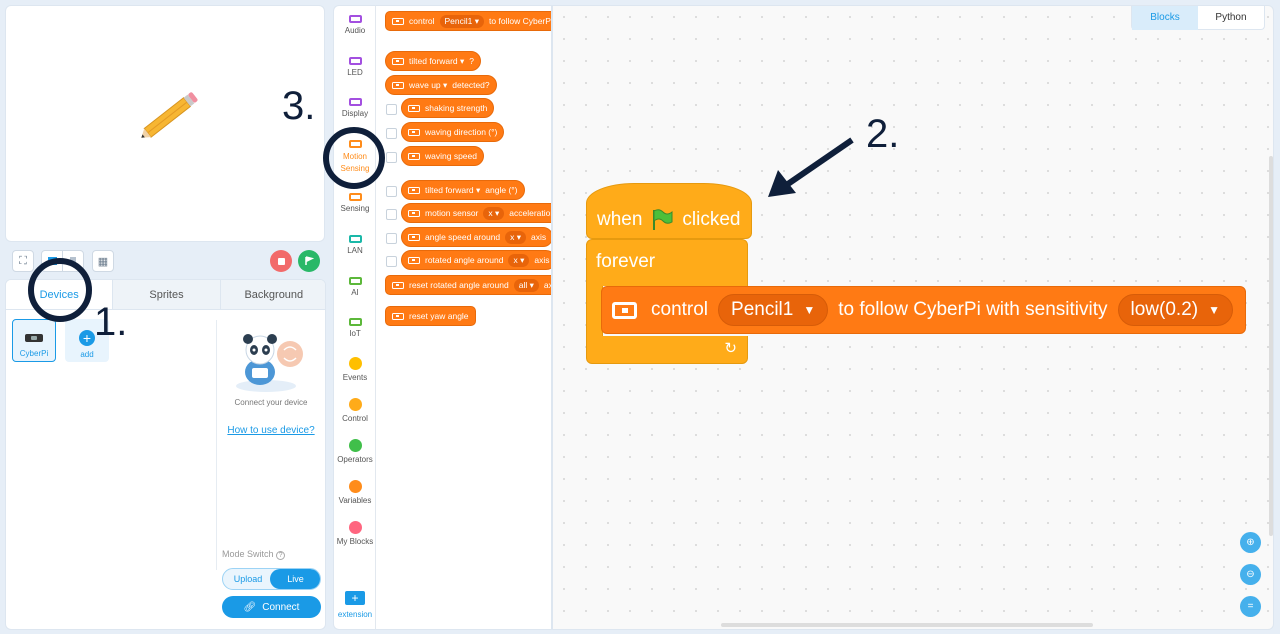  I want to click on palette-block-waving-direction: waving direction (°), so click(453, 132).